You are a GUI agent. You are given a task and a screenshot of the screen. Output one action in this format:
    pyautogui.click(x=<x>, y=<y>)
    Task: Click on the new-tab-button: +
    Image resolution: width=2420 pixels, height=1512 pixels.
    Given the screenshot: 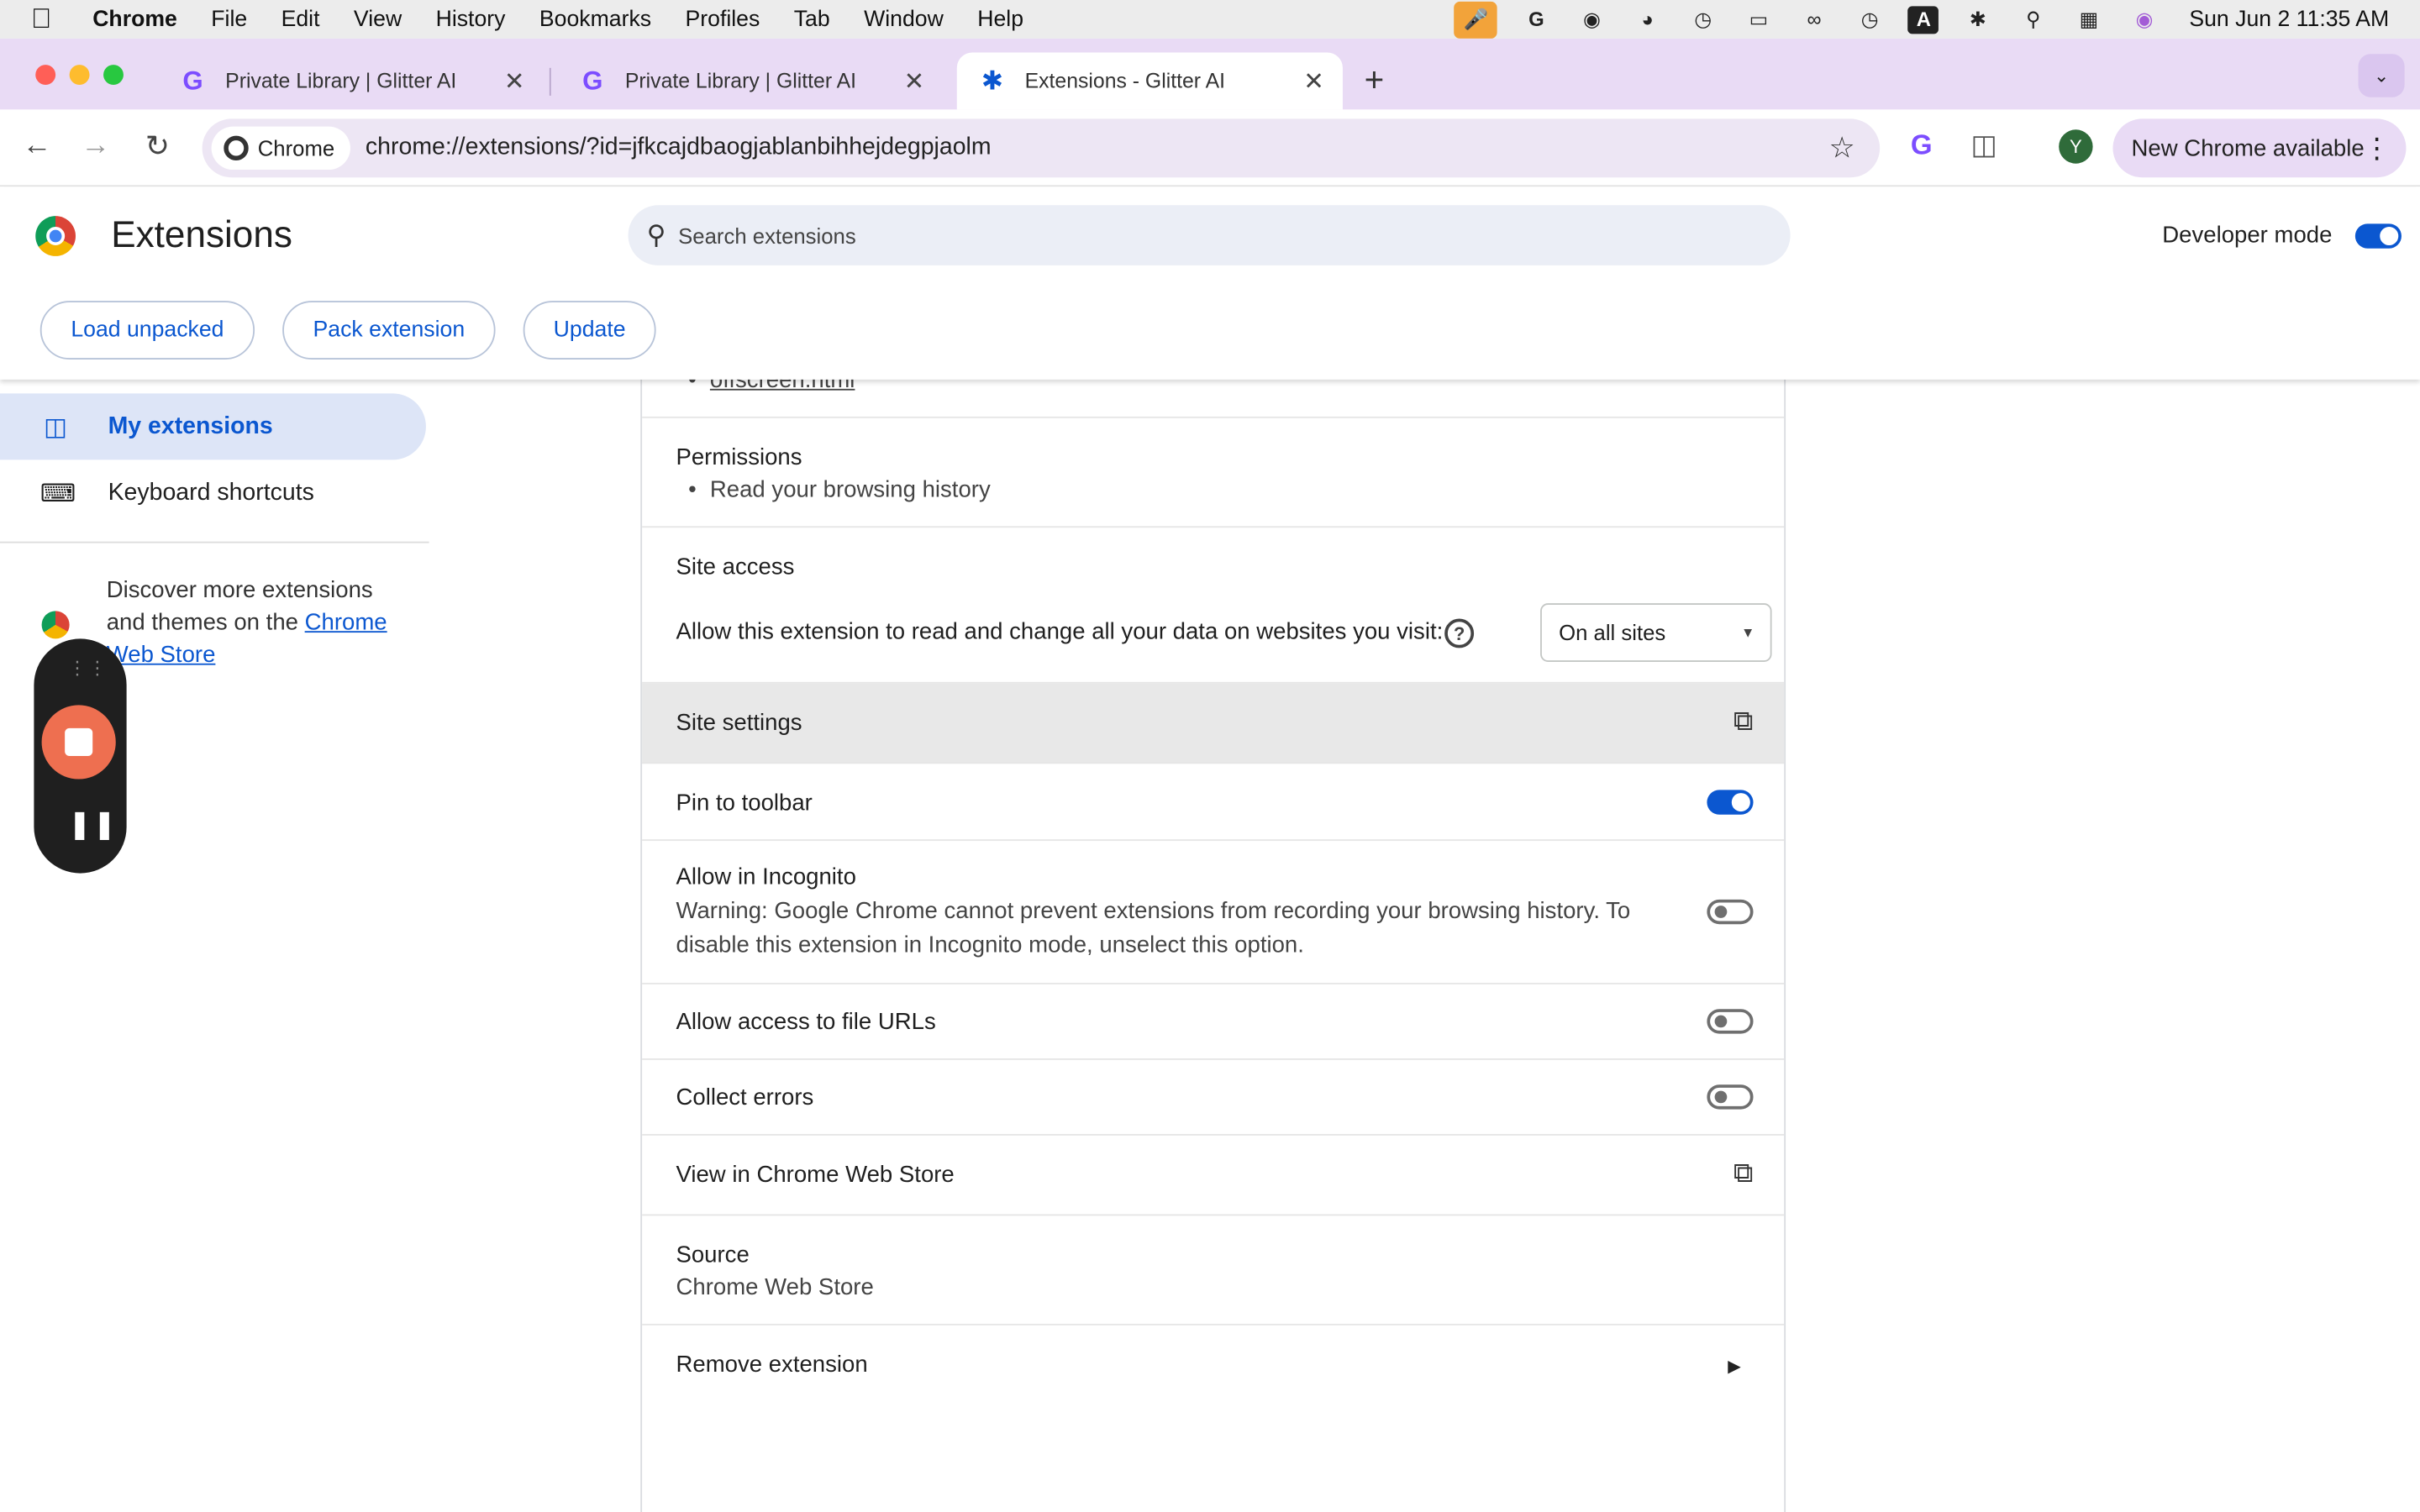 What is the action you would take?
    pyautogui.click(x=1375, y=80)
    